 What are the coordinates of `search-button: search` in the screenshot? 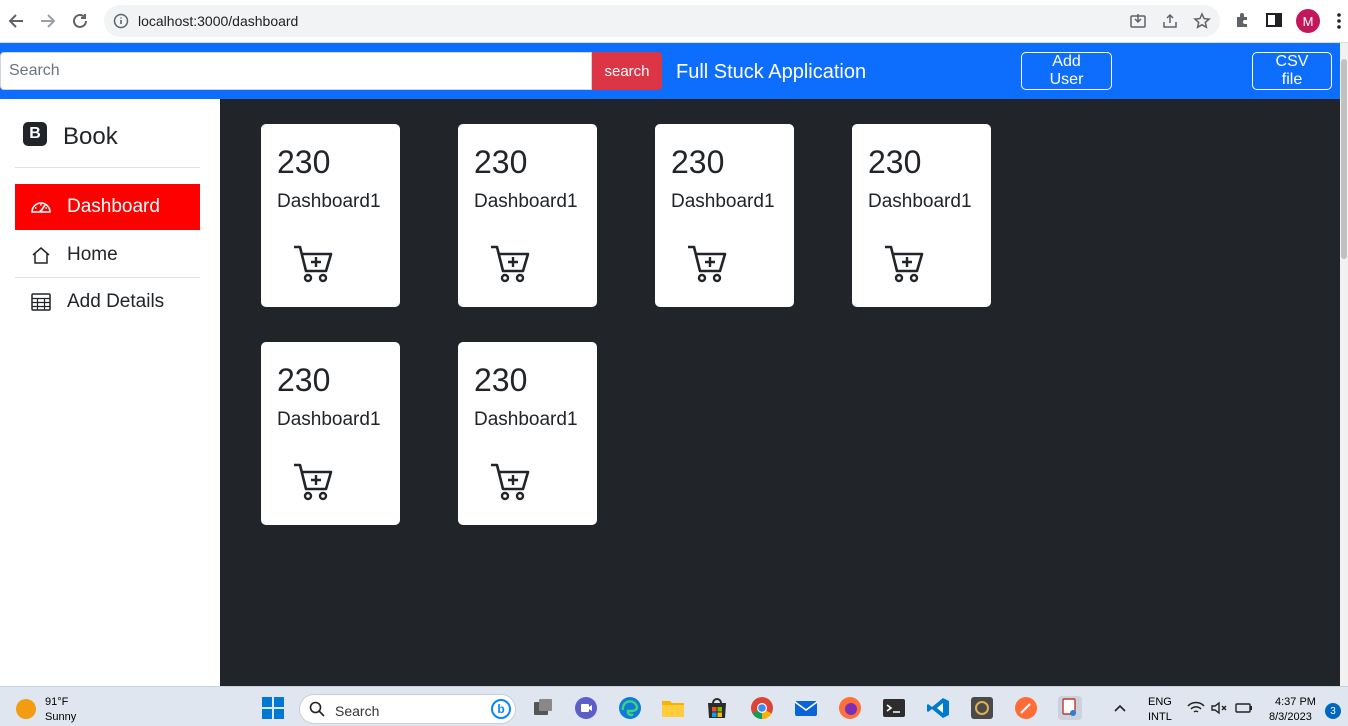 It's located at (627, 71).